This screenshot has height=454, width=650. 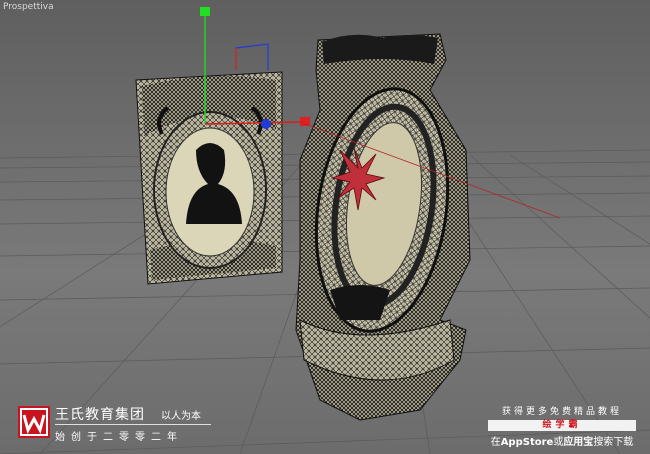 I want to click on wangshi-logo, so click(x=34, y=422).